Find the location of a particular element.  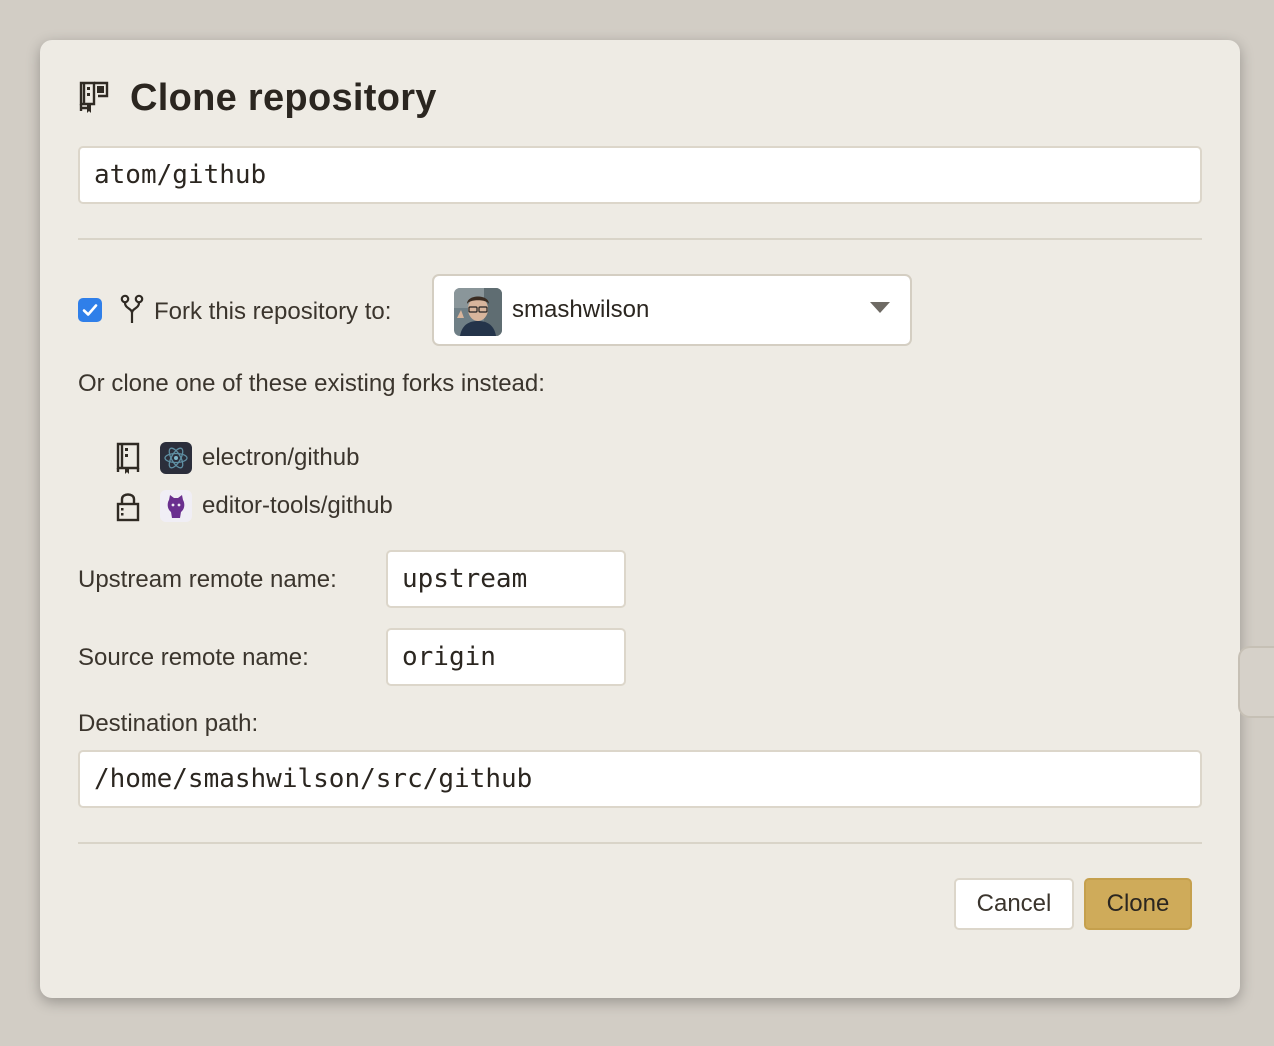

clone-button: Clone is located at coordinates (1138, 904).